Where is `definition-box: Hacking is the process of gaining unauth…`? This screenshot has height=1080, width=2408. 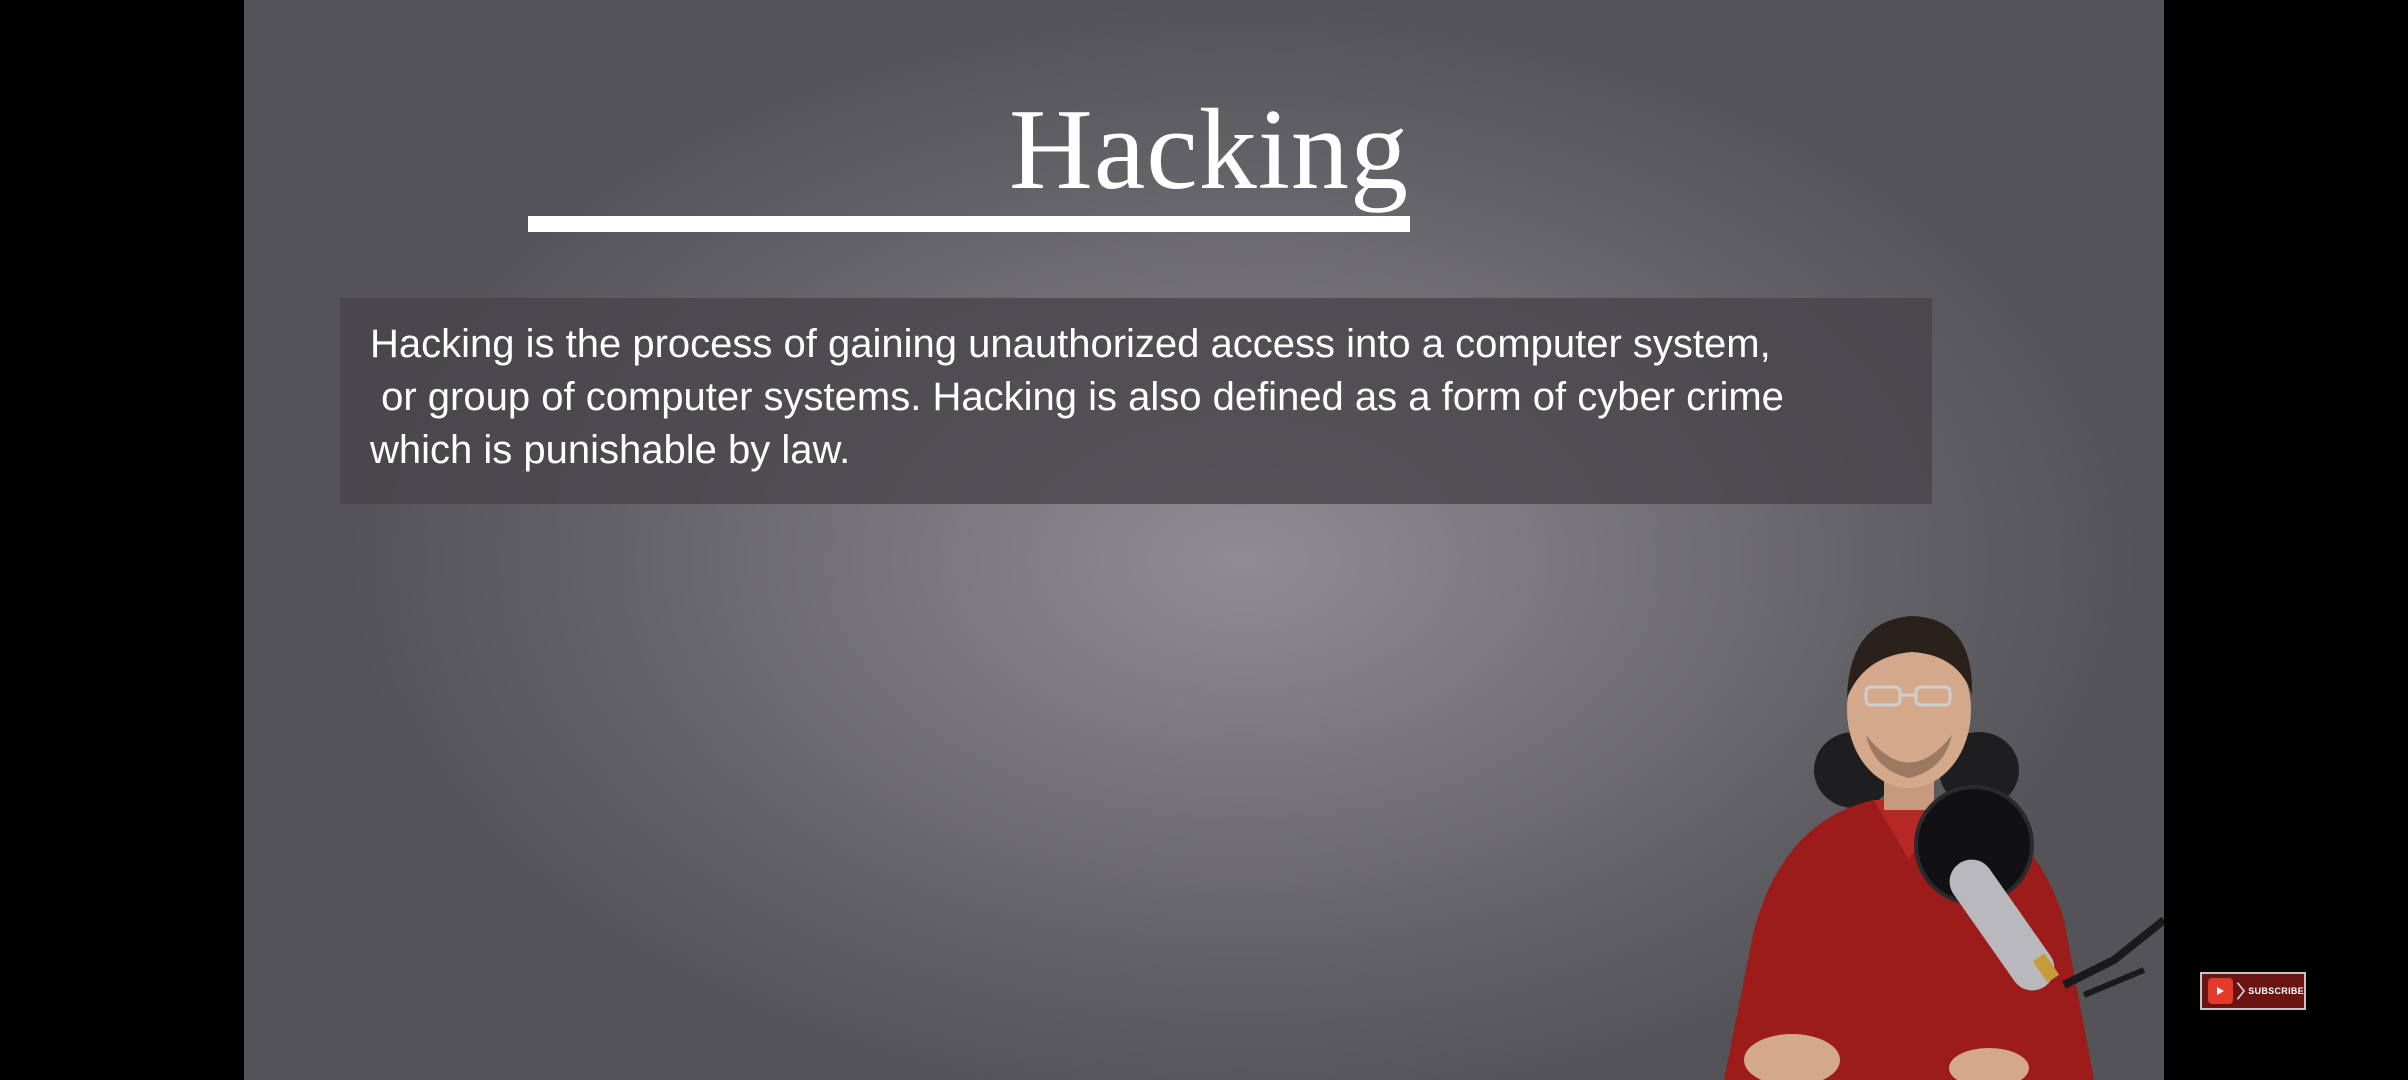
definition-box: Hacking is the process of gaining unauth… is located at coordinates (1136, 401).